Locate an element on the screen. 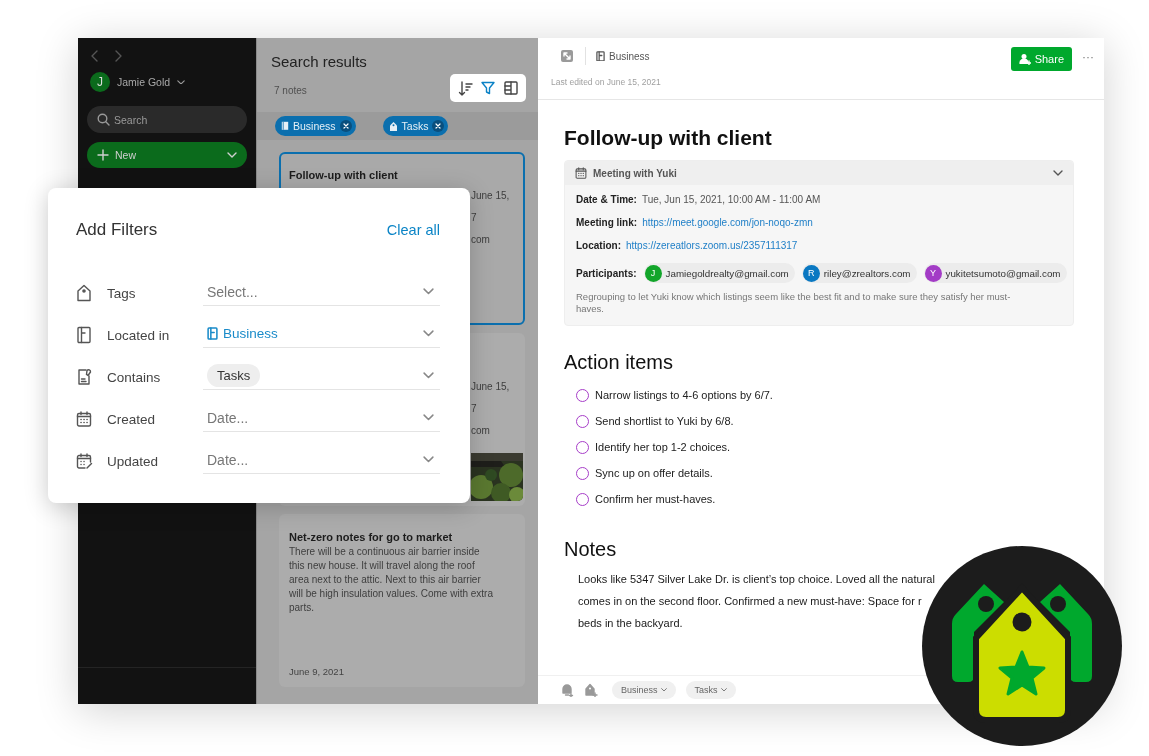  task-text: Narrow listings to 4-6 options by 6/7. is located at coordinates (684, 395).